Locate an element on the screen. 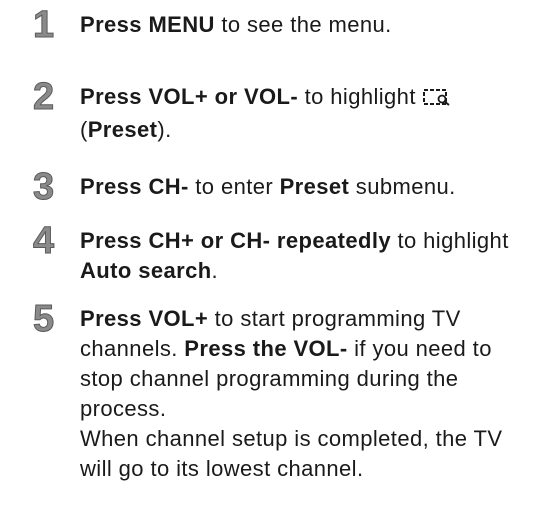 Image resolution: width=543 pixels, height=513 pixels. step-number: 4 is located at coordinates (43, 241).